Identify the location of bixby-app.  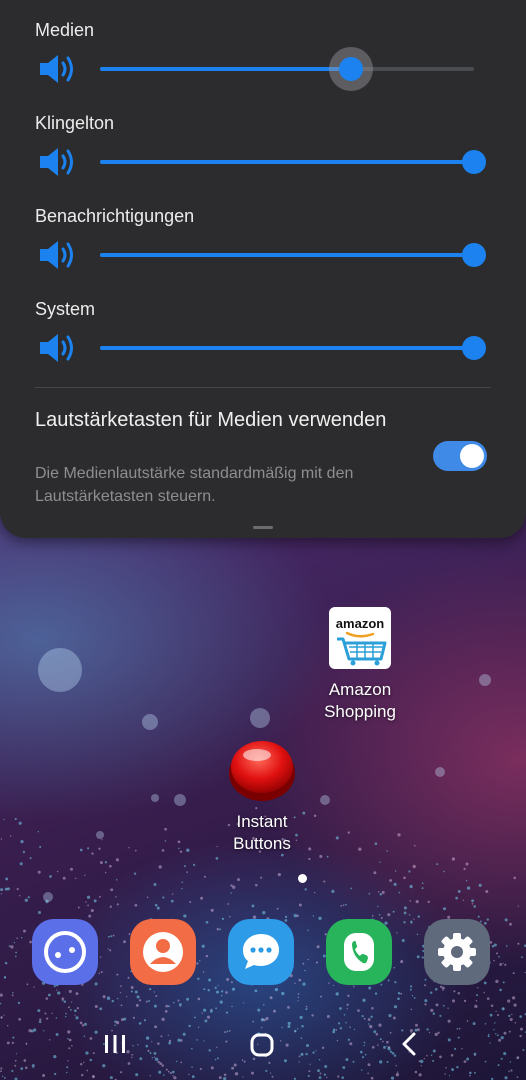
(65, 952).